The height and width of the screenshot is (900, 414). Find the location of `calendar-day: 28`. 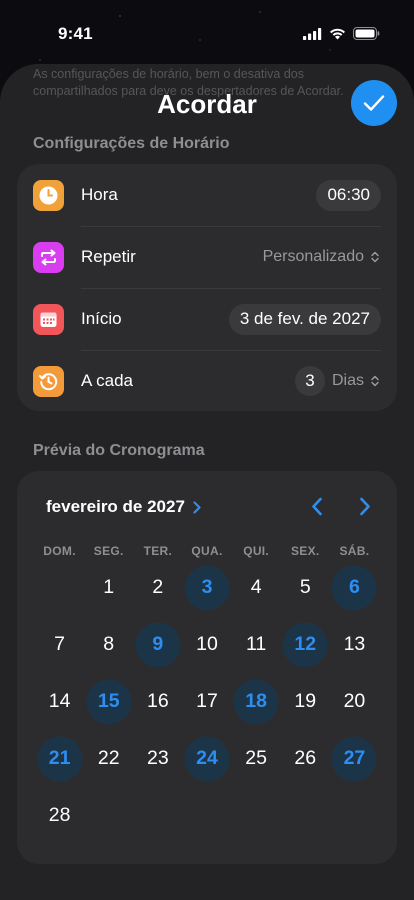

calendar-day: 28 is located at coordinates (59, 815).